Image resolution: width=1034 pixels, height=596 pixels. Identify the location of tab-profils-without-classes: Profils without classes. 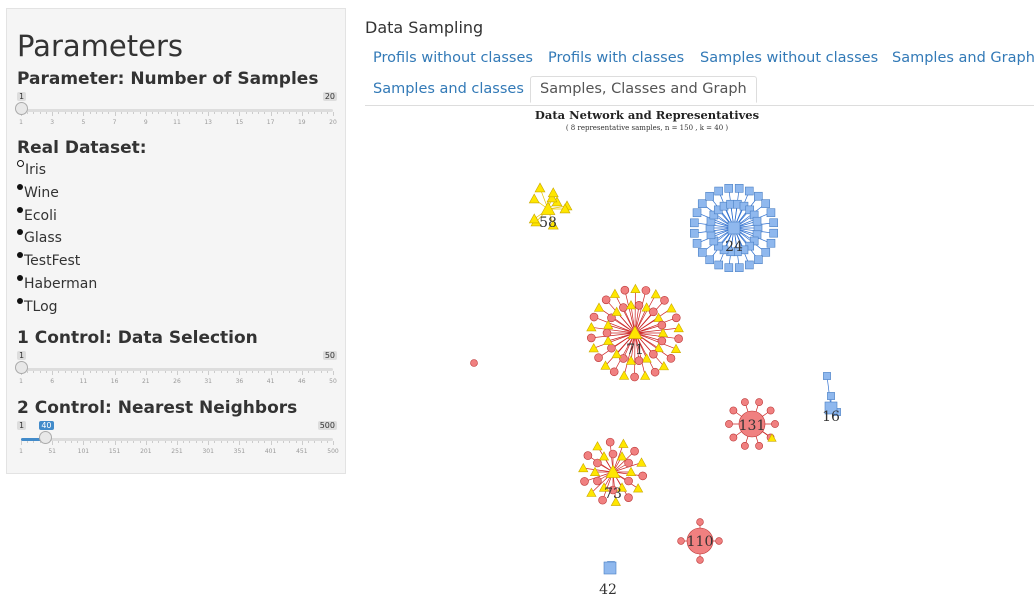
(453, 58).